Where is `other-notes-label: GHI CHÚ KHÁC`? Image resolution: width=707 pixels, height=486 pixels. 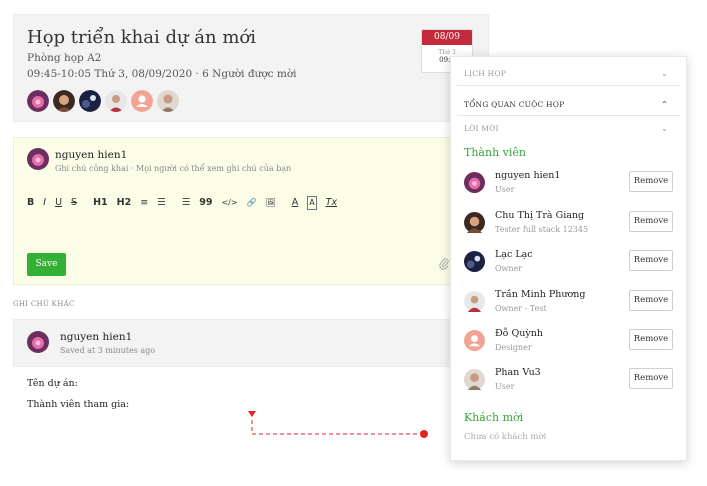
other-notes-label: GHI CHÚ KHÁC is located at coordinates (44, 304).